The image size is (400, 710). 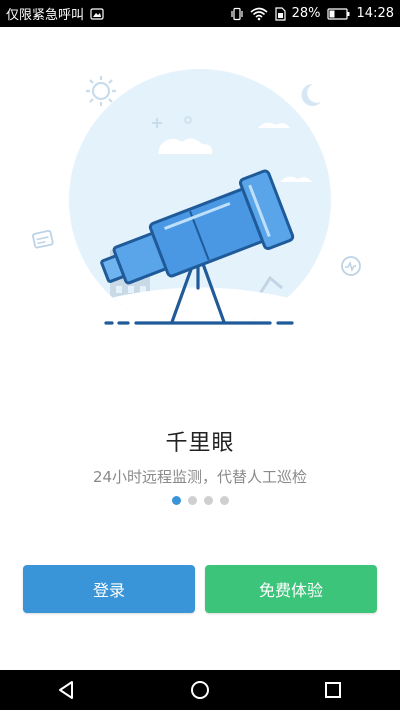 I want to click on home-button, so click(x=200, y=690).